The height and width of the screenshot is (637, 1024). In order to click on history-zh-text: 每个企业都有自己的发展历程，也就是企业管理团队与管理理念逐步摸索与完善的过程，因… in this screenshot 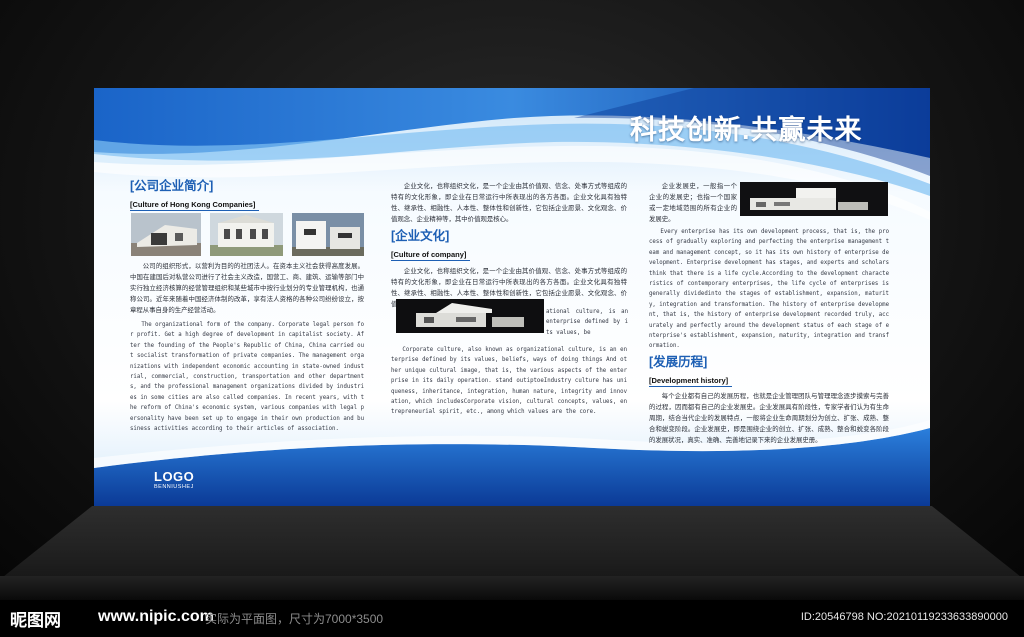, I will do `click(769, 418)`.